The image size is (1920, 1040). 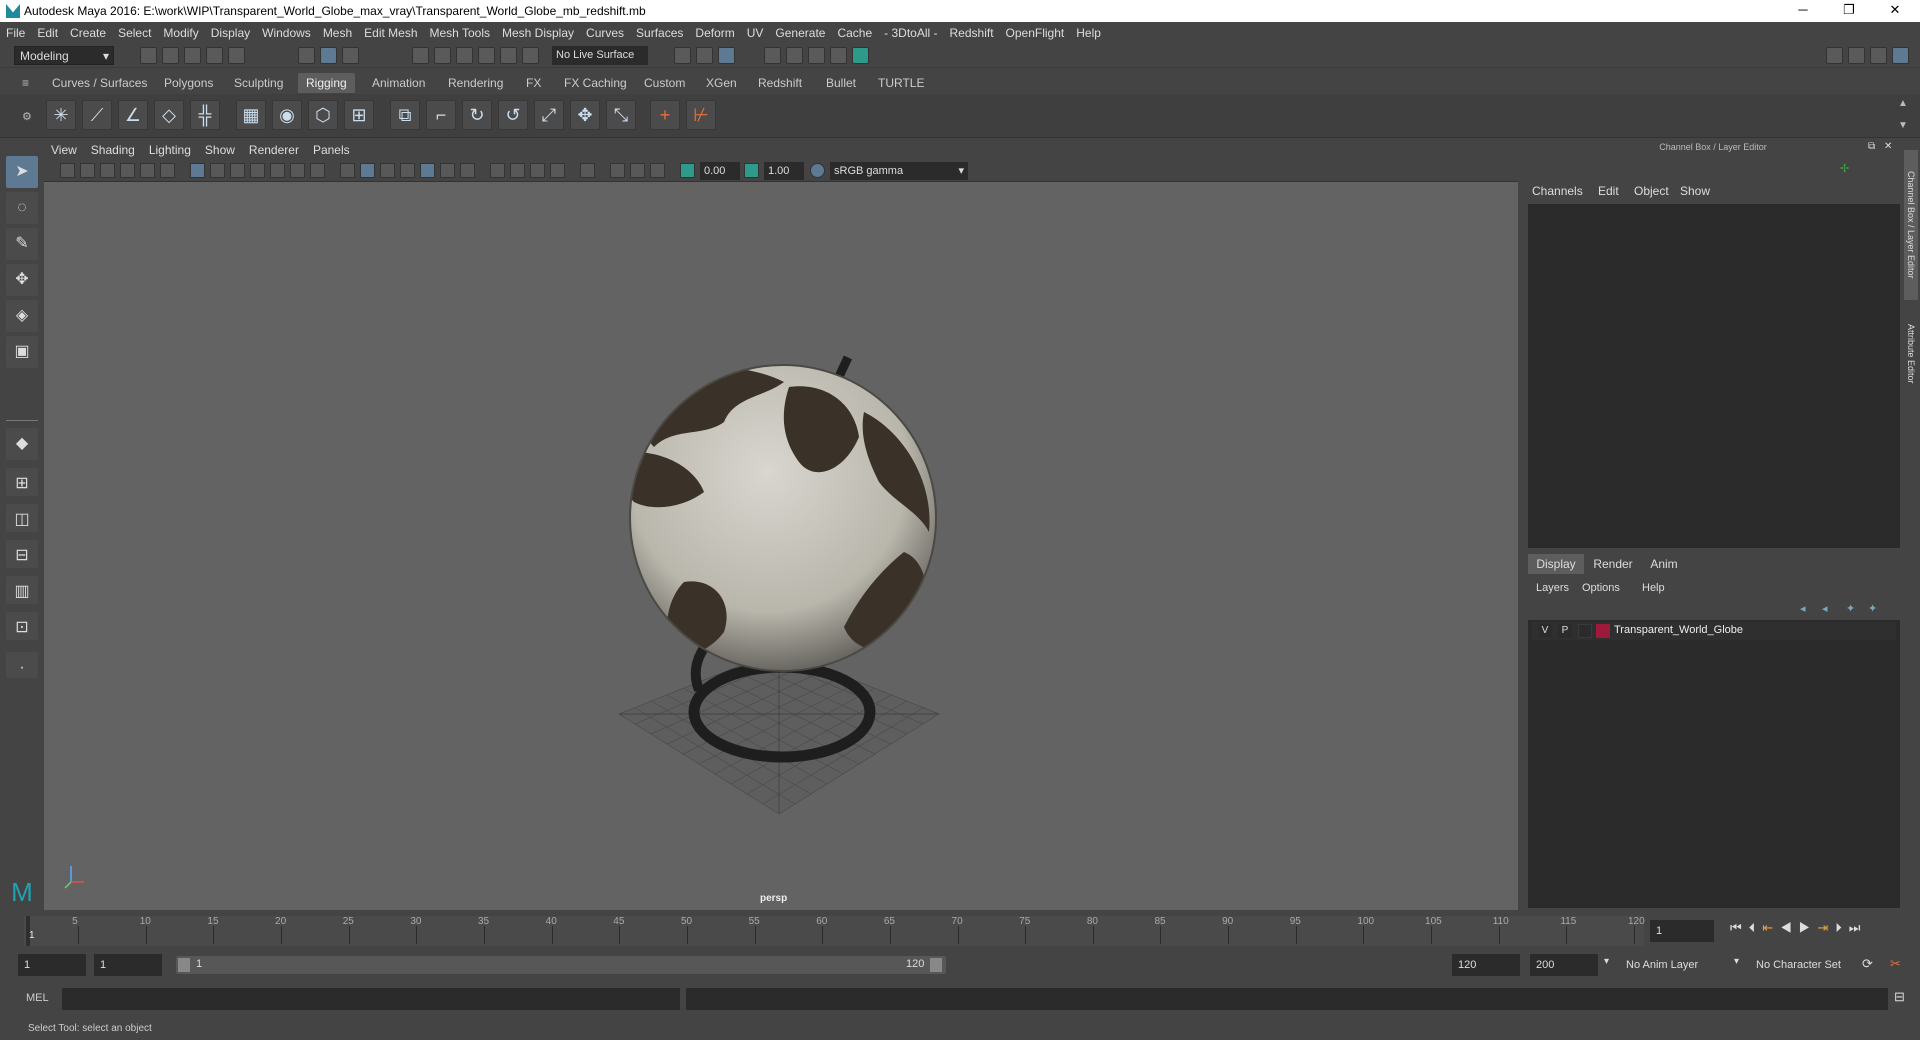 I want to click on smooth-shade-icon, so click(x=367, y=170).